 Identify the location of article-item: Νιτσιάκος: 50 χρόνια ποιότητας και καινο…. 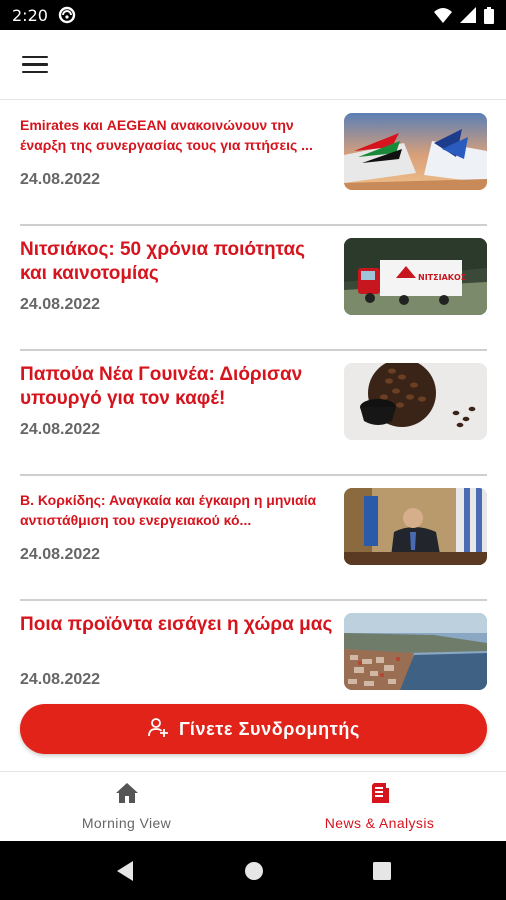
(253, 288).